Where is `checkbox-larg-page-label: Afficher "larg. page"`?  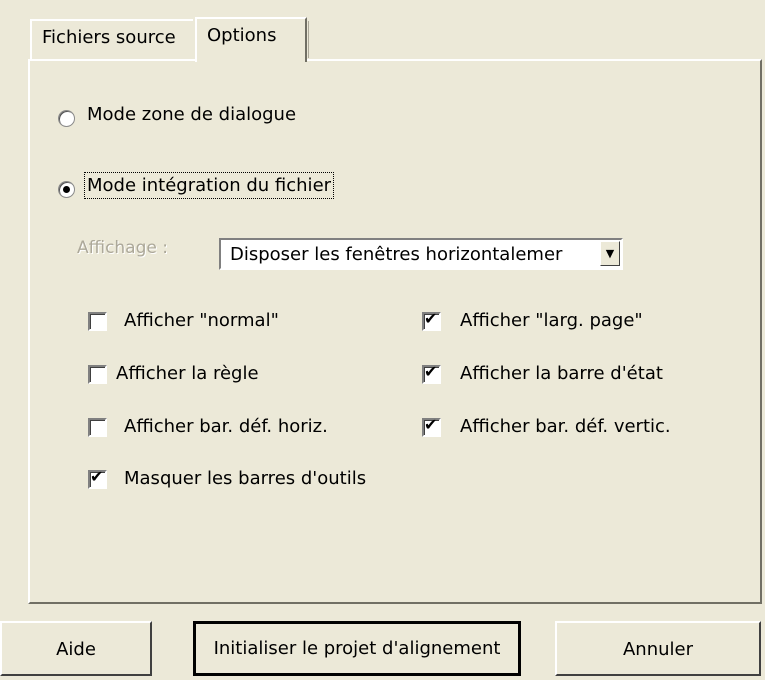 checkbox-larg-page-label: Afficher "larg. page" is located at coordinates (551, 320).